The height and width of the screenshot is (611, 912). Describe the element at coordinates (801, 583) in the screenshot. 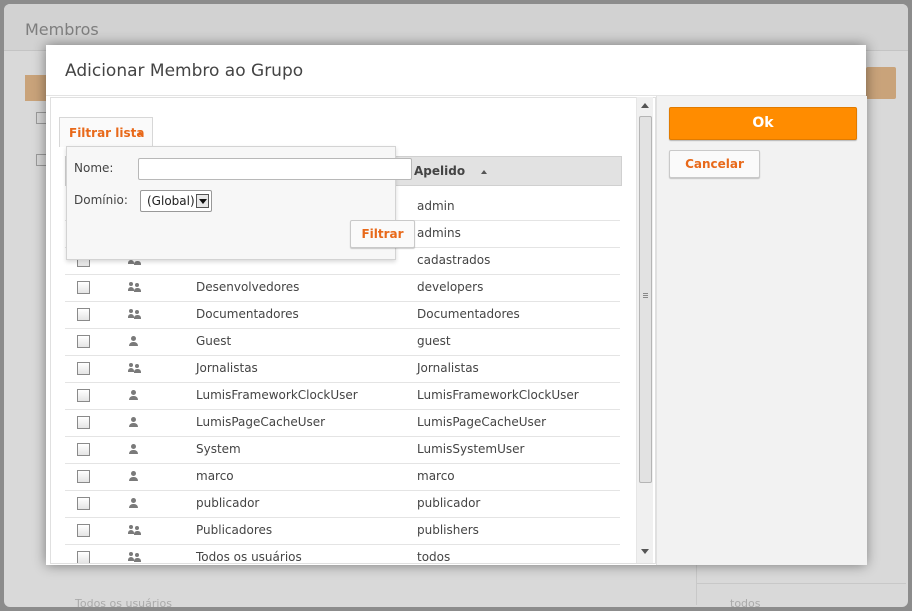

I see `background-divider` at that location.